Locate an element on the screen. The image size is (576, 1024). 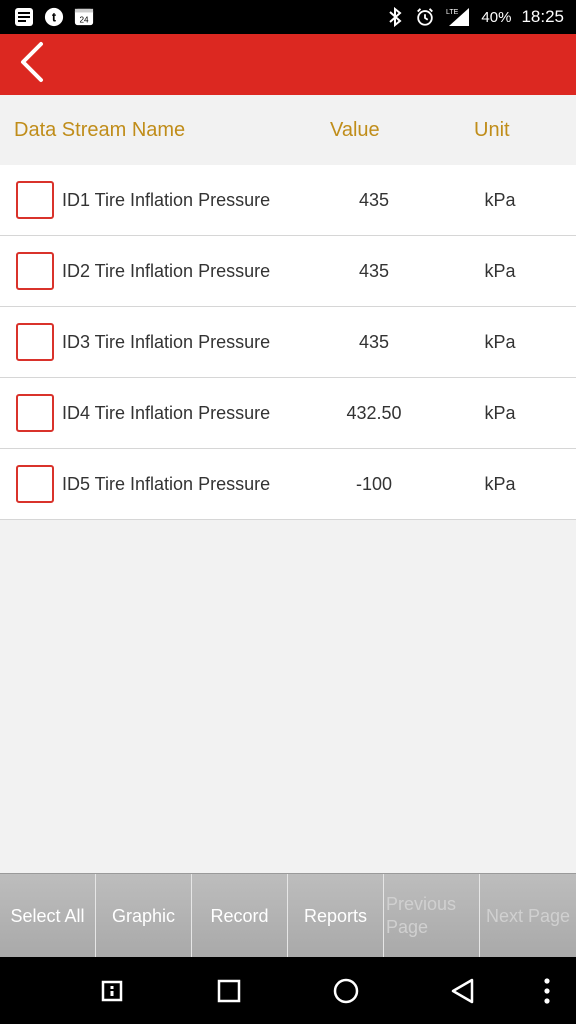
svg-text: t is located at coordinates (54, 17).